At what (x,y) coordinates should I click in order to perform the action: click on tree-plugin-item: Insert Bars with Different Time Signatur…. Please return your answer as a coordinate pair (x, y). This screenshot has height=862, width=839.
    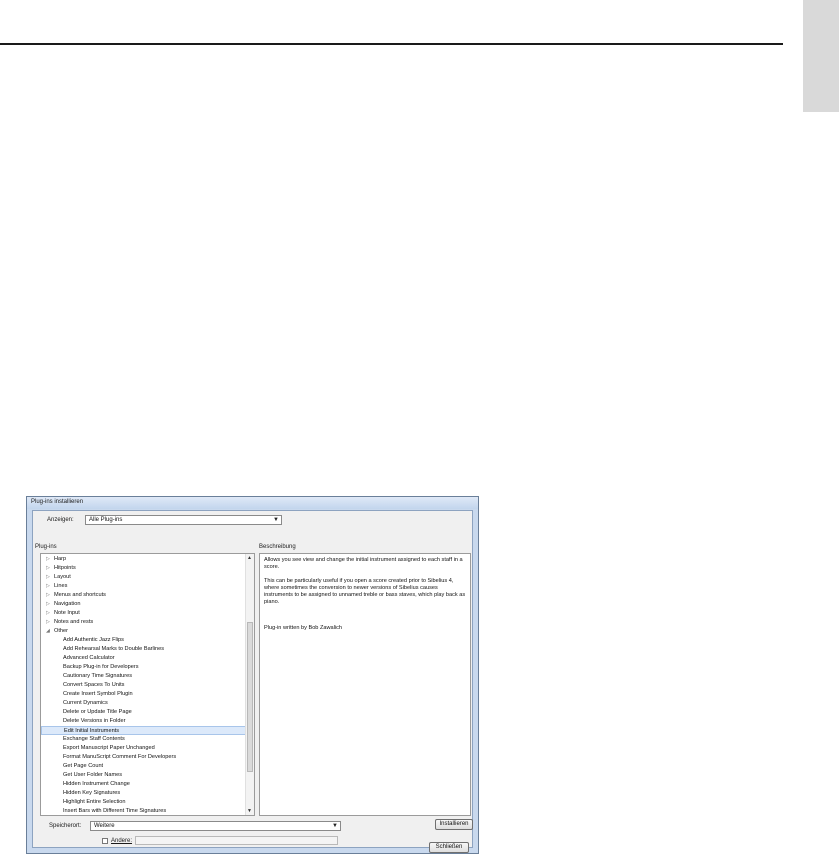
    Looking at the image, I should click on (143, 811).